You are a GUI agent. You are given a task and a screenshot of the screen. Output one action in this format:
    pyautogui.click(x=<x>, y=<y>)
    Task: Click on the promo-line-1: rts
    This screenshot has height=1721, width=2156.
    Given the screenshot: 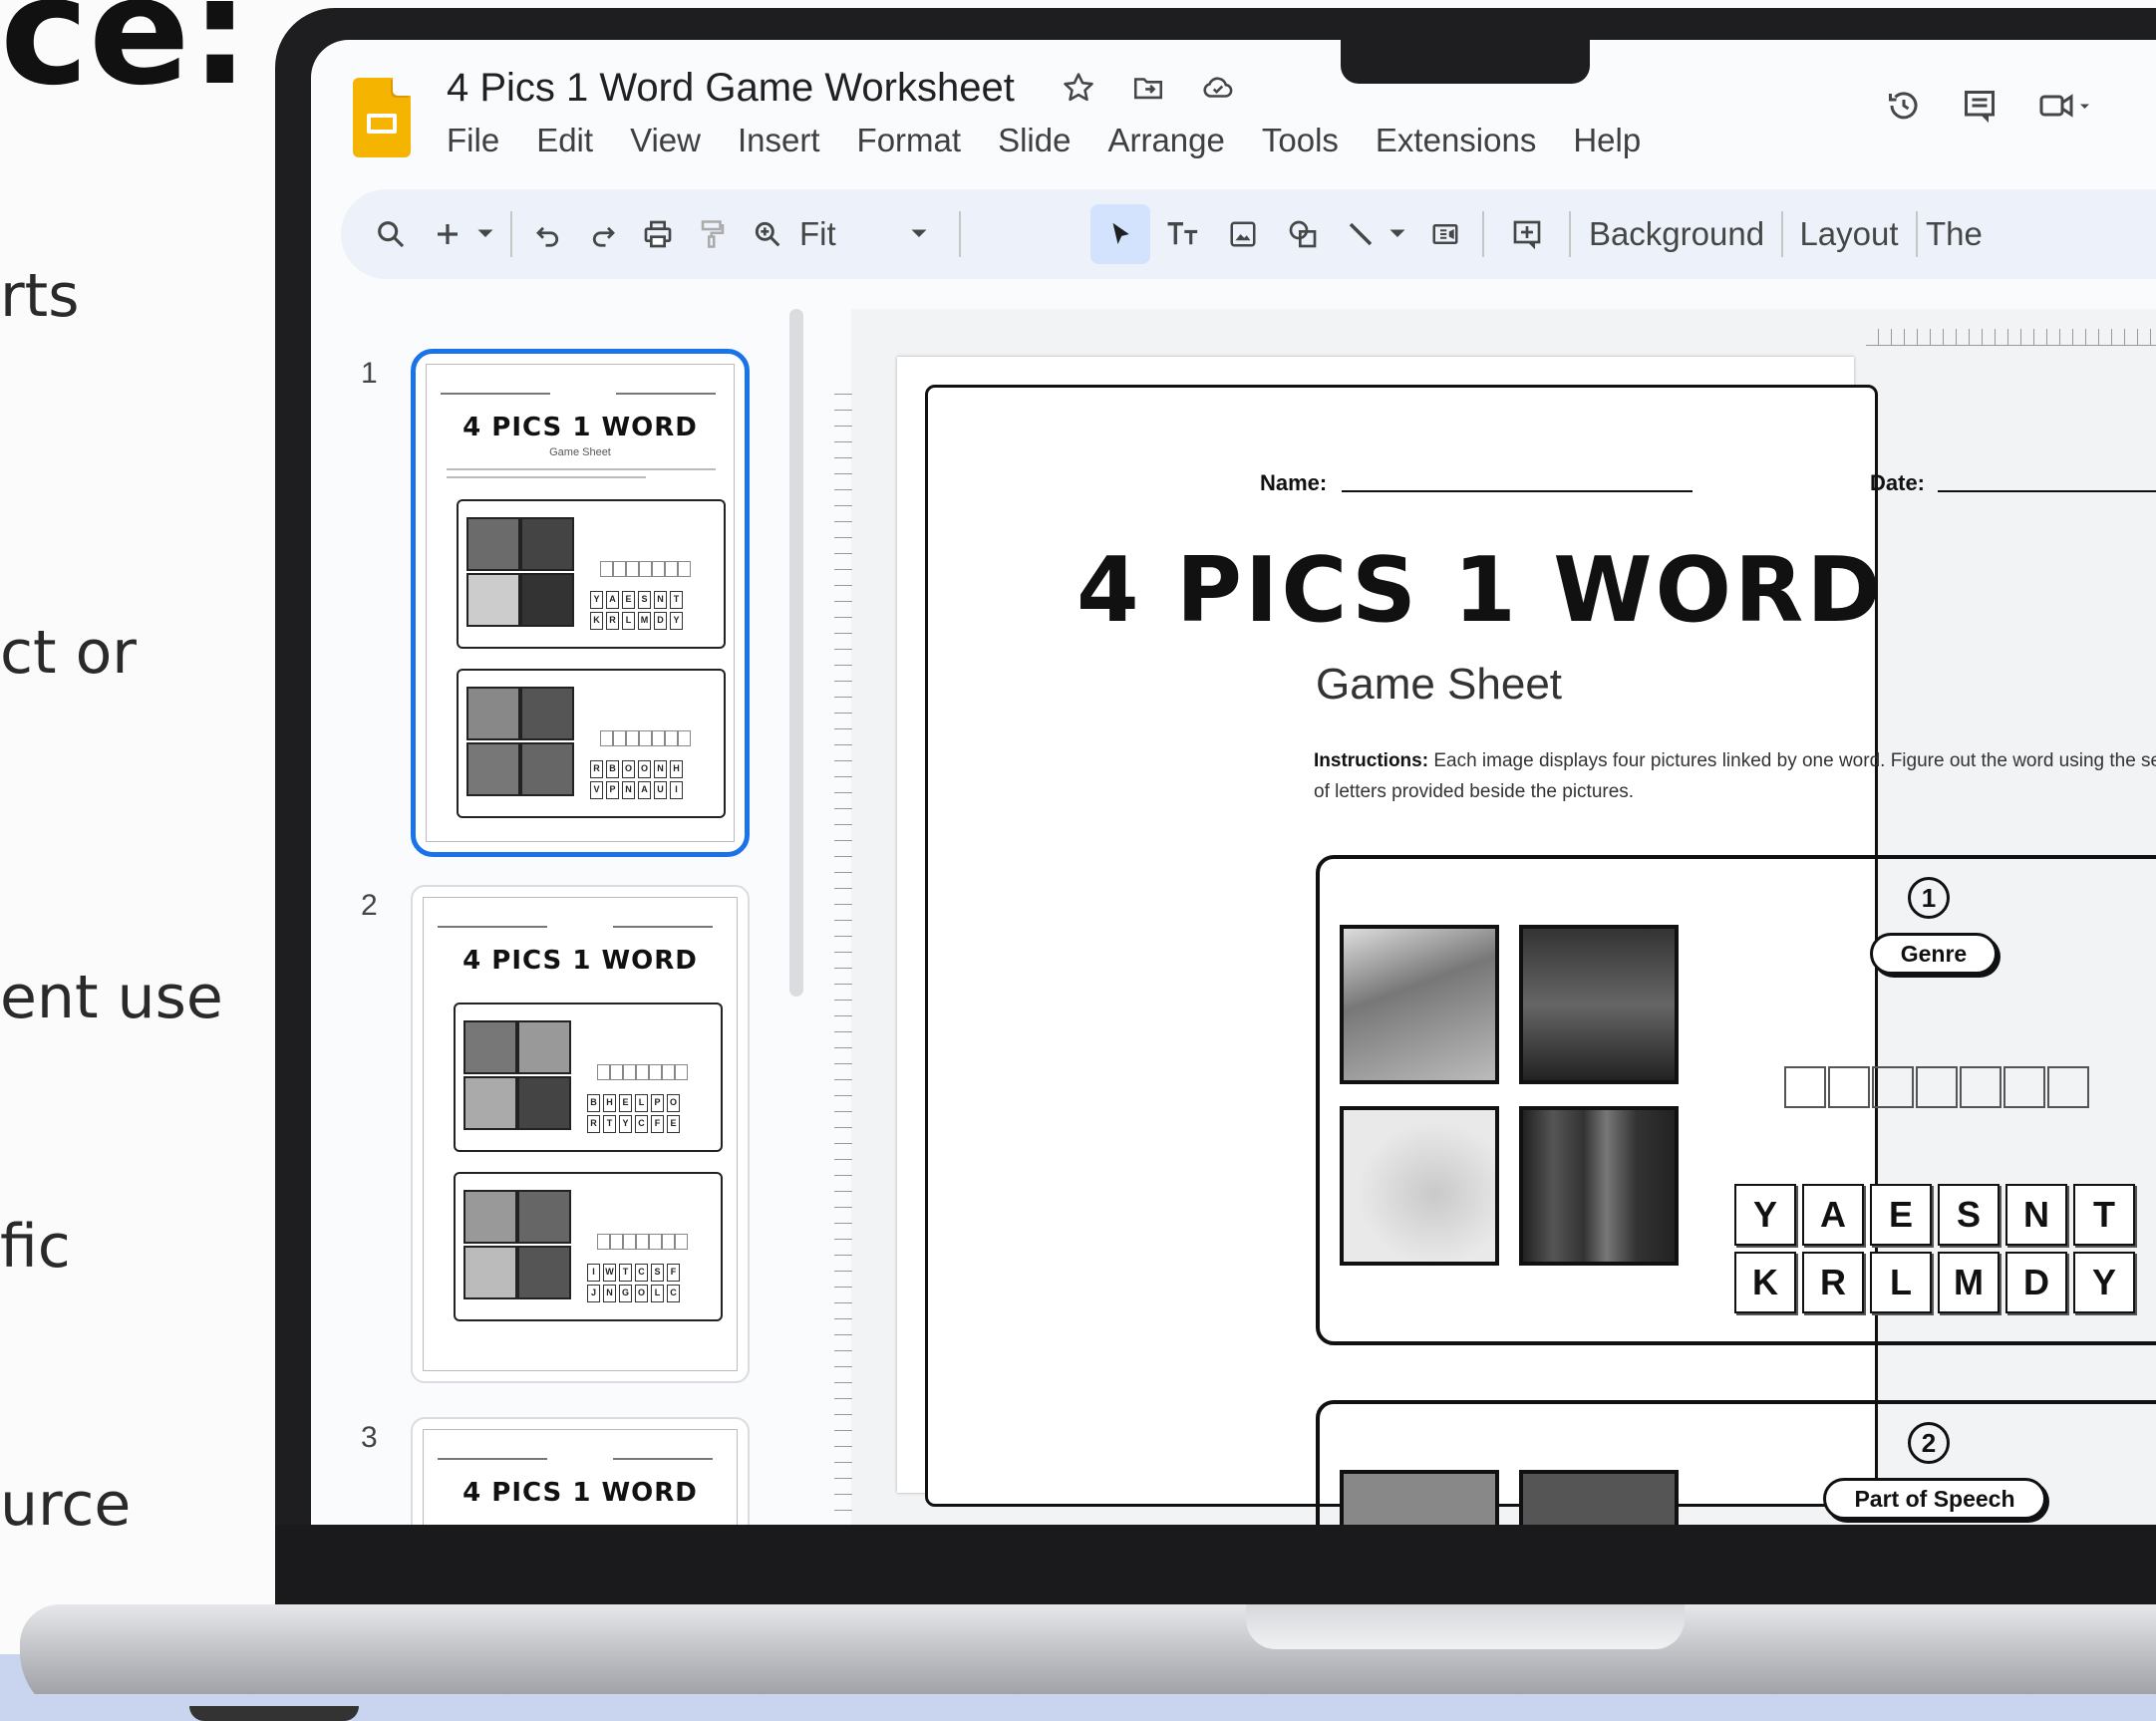 What is the action you would take?
    pyautogui.click(x=40, y=296)
    